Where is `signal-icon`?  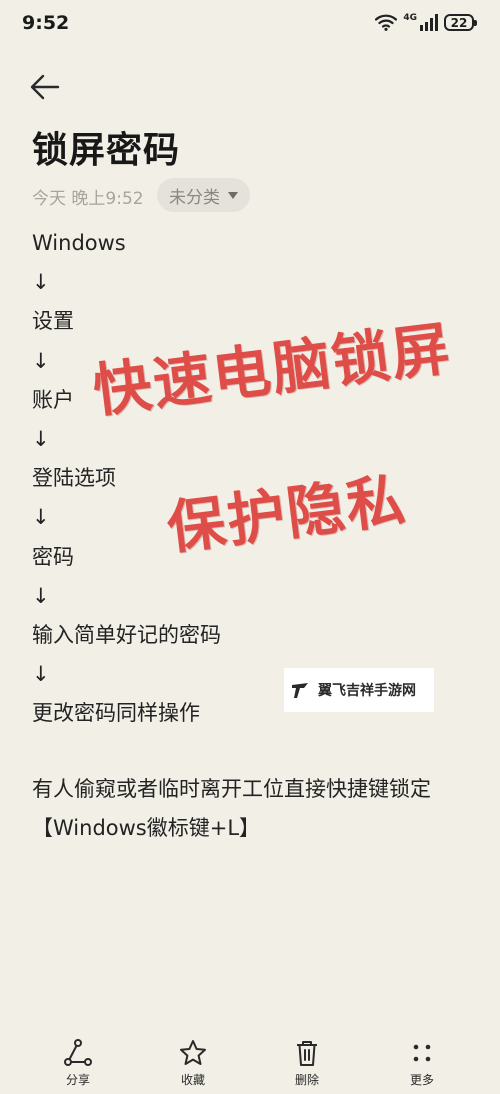 signal-icon is located at coordinates (429, 22).